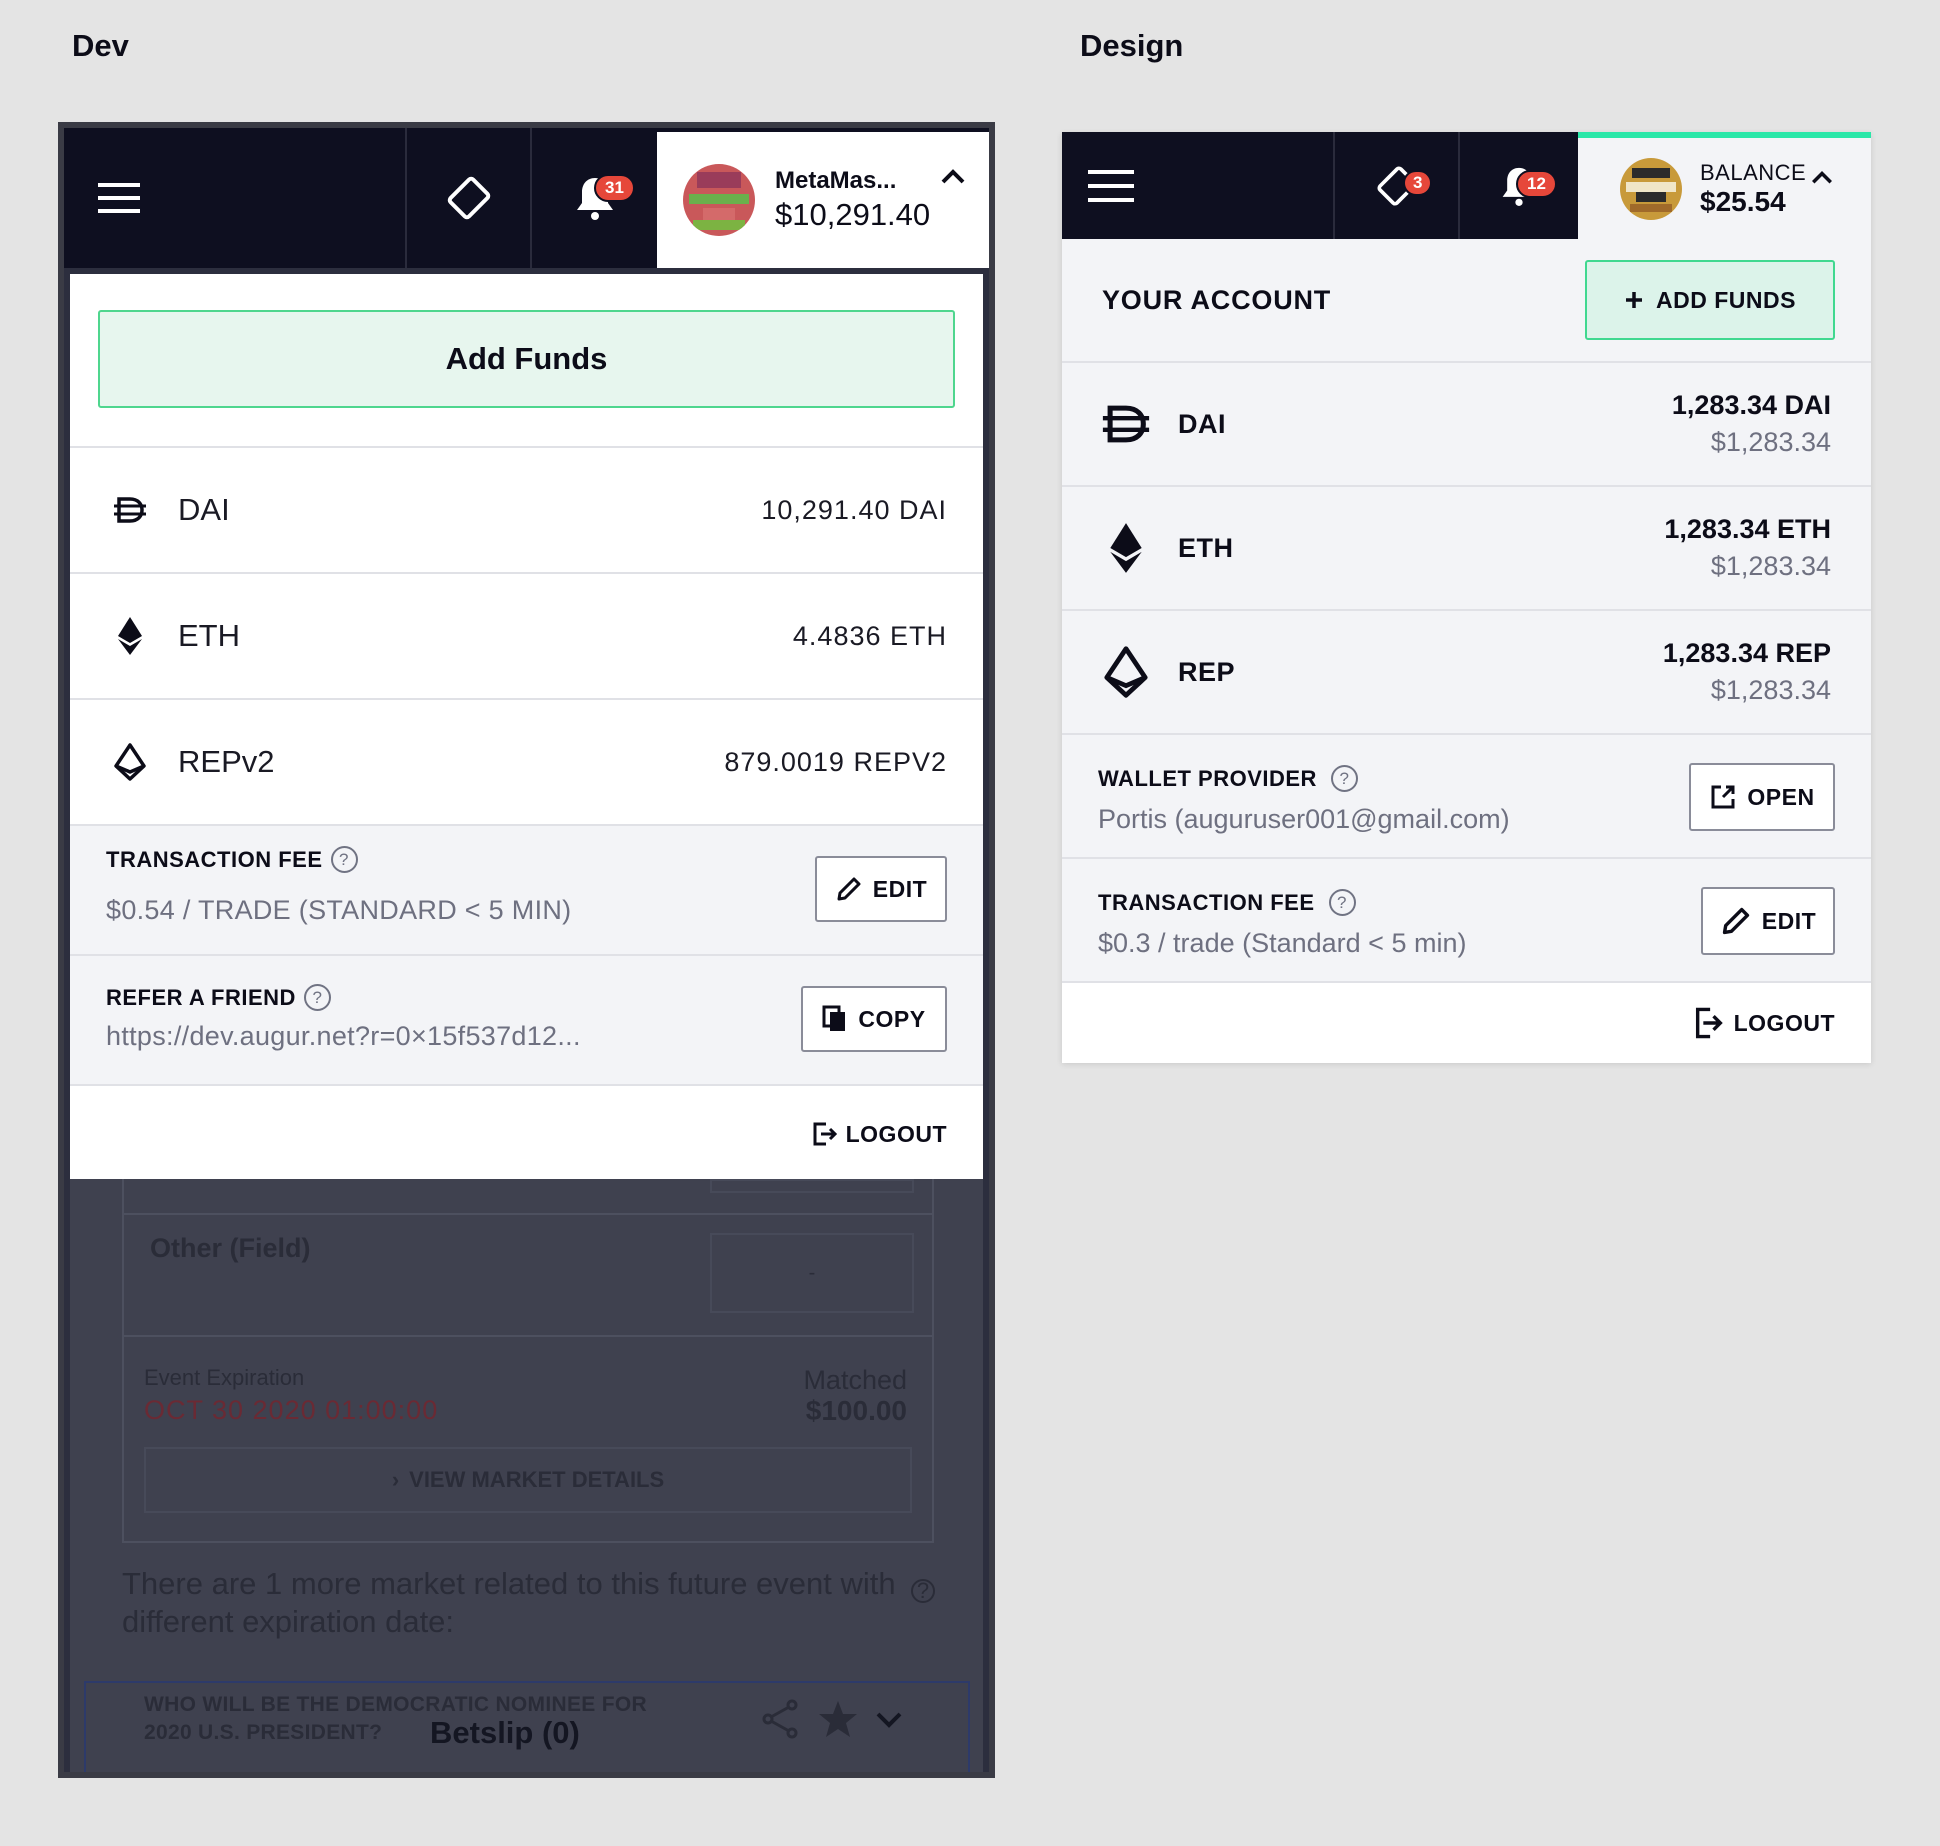 The width and height of the screenshot is (1940, 1846). What do you see at coordinates (856, 1410) in the screenshot?
I see `matched-value: $100.00` at bounding box center [856, 1410].